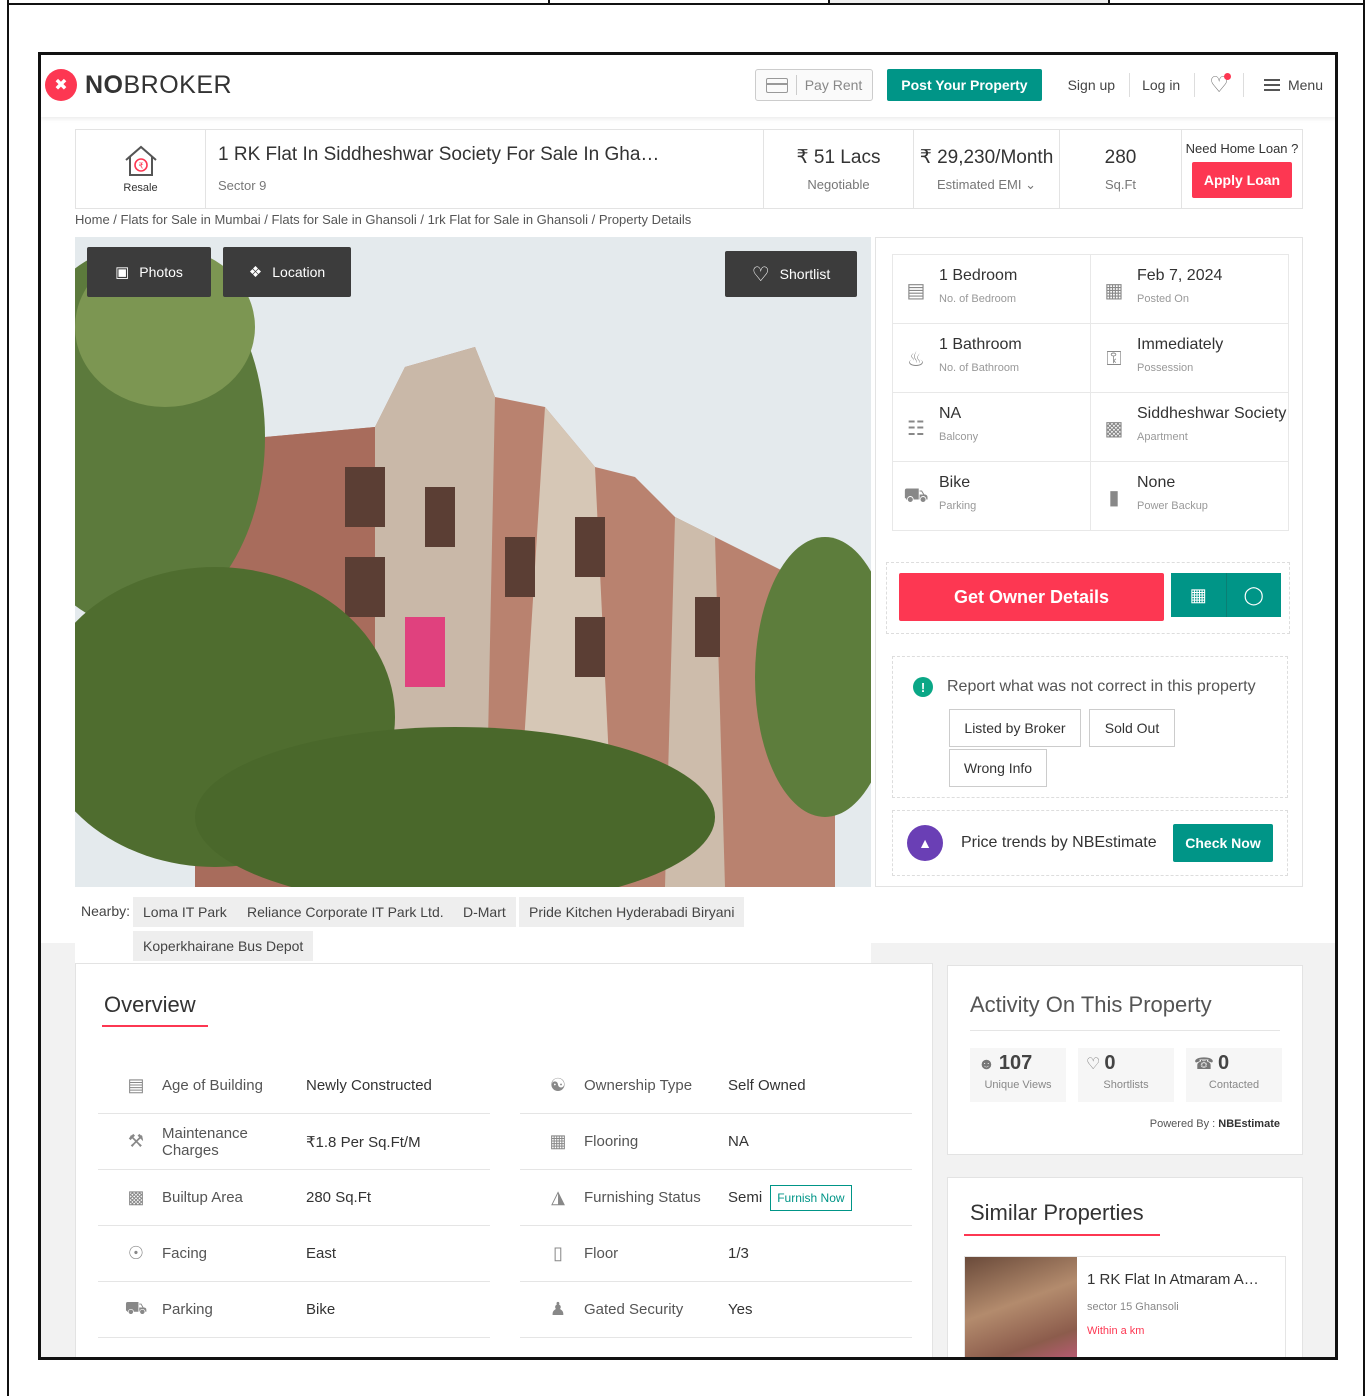 Image resolution: width=1371 pixels, height=1396 pixels. I want to click on spec-label: Parking, so click(958, 506).